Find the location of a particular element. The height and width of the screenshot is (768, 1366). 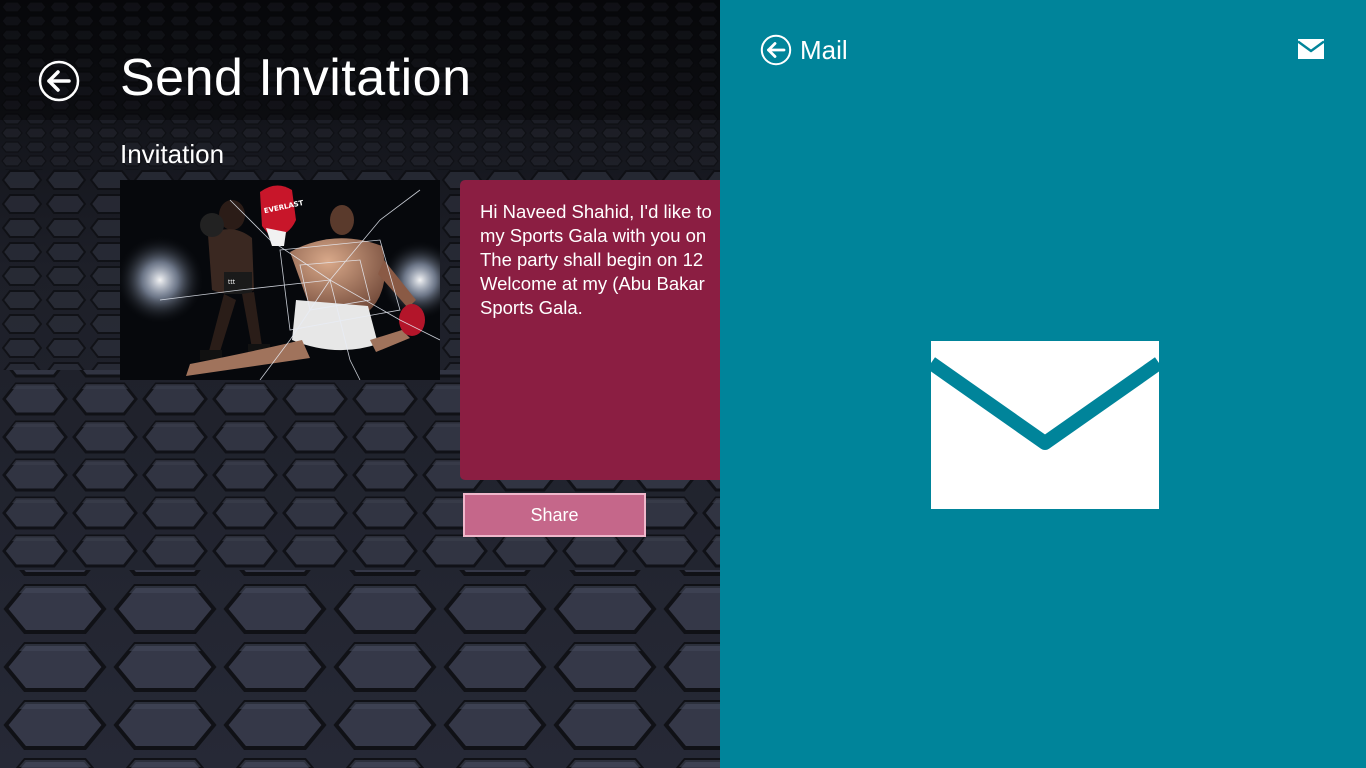

back-button is located at coordinates (59, 81).